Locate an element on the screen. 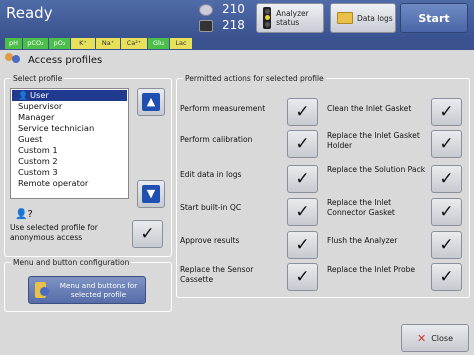  perm-toggle-edit-data-in-logs: ✓ is located at coordinates (302, 179).